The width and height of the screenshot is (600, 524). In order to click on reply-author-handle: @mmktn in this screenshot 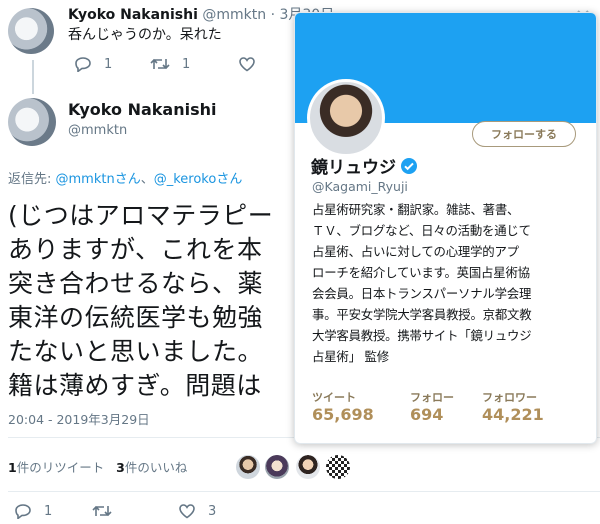, I will do `click(234, 15)`.